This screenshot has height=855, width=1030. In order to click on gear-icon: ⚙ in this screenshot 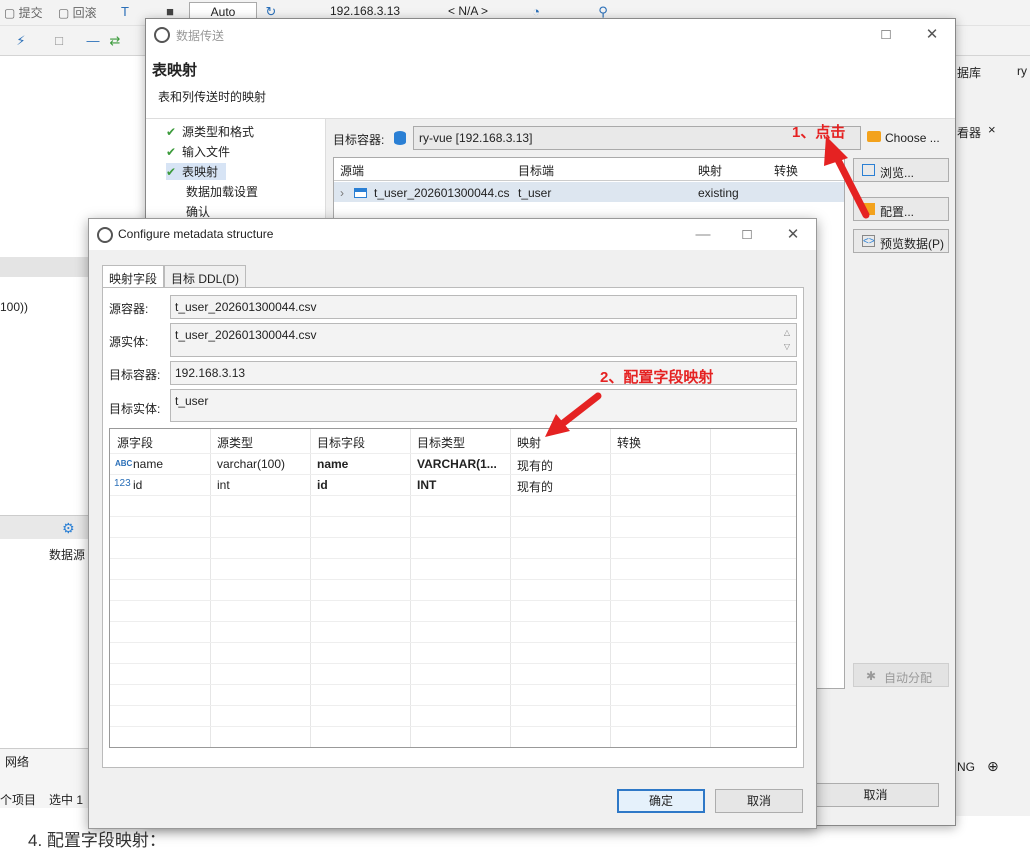, I will do `click(68, 528)`.